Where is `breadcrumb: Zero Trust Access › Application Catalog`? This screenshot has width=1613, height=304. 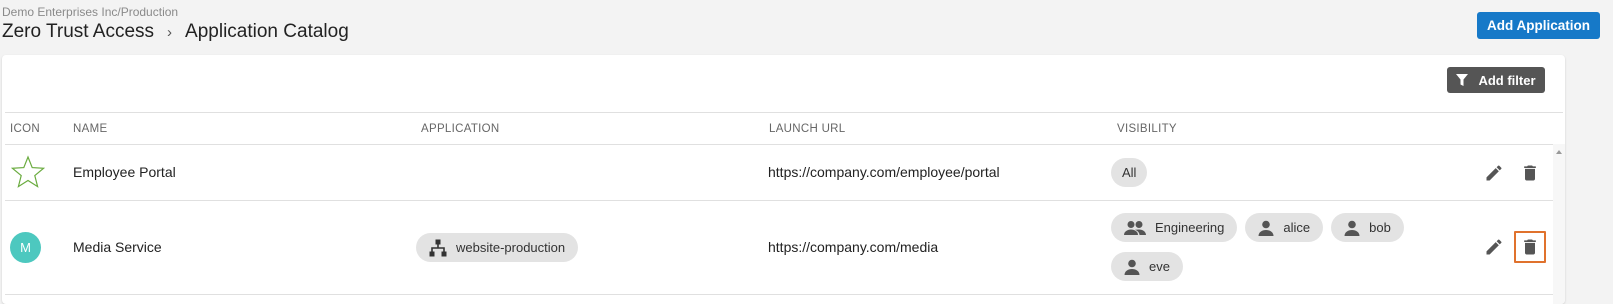 breadcrumb: Zero Trust Access › Application Catalog is located at coordinates (175, 32).